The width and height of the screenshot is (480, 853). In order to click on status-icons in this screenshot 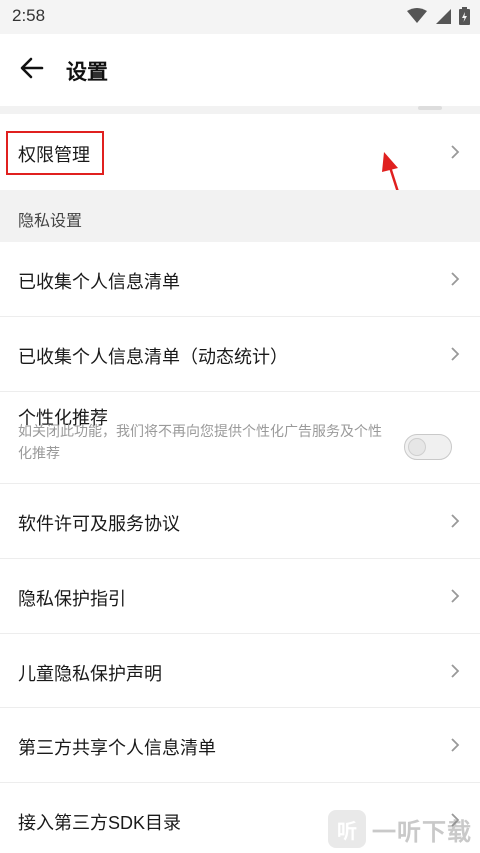, I will do `click(438, 18)`.